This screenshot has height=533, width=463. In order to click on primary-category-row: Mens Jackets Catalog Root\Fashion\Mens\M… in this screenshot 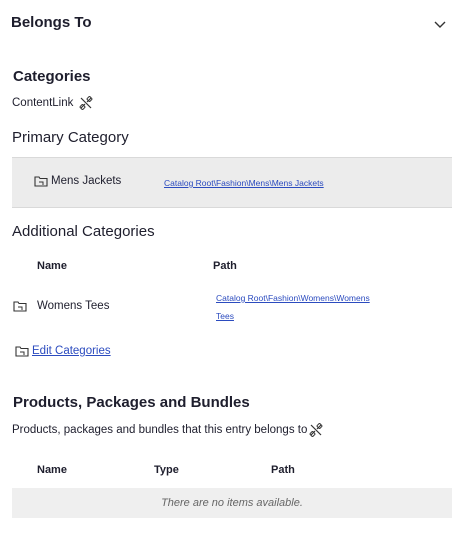, I will do `click(232, 182)`.